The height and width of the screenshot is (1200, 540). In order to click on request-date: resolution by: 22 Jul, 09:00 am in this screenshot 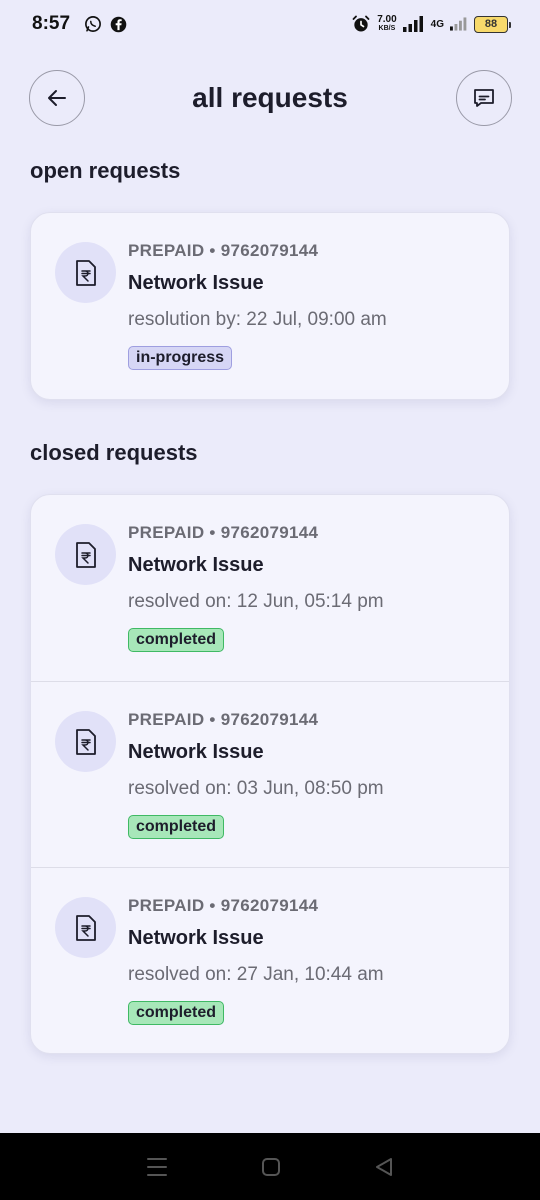, I will do `click(257, 319)`.